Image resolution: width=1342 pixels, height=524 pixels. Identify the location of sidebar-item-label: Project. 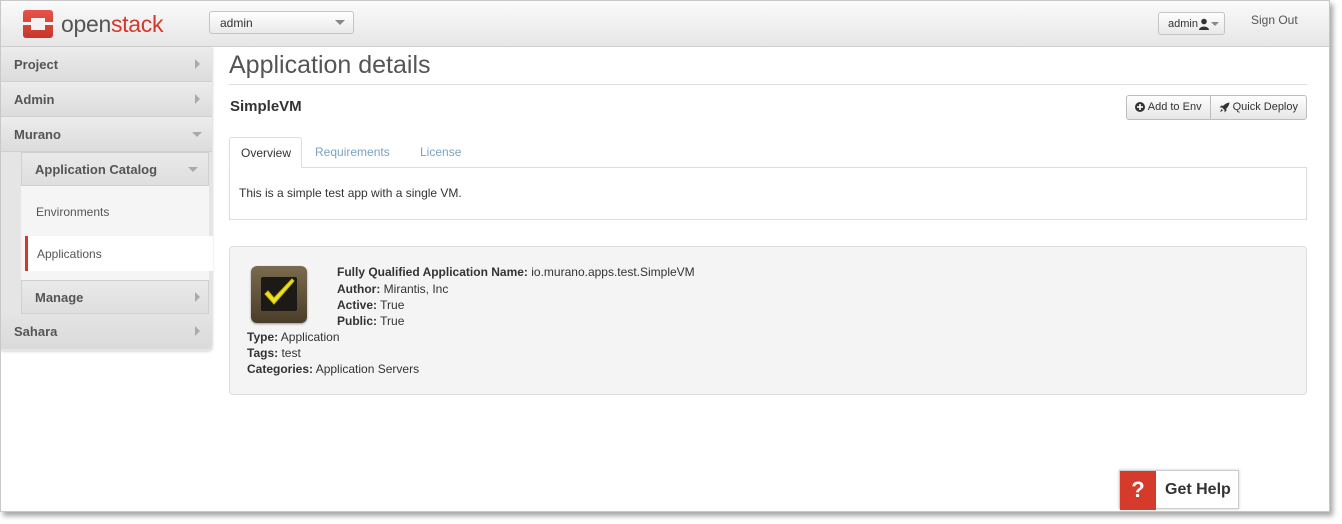
(36, 64).